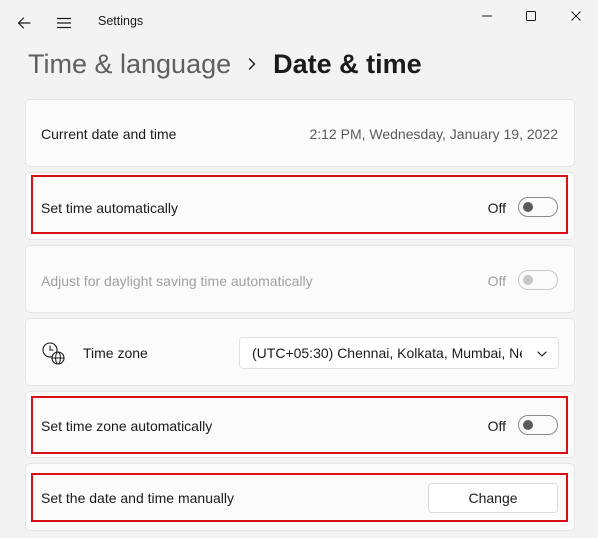 Image resolution: width=598 pixels, height=538 pixels. What do you see at coordinates (109, 134) in the screenshot?
I see `current-date-time-label: Current date and time` at bounding box center [109, 134].